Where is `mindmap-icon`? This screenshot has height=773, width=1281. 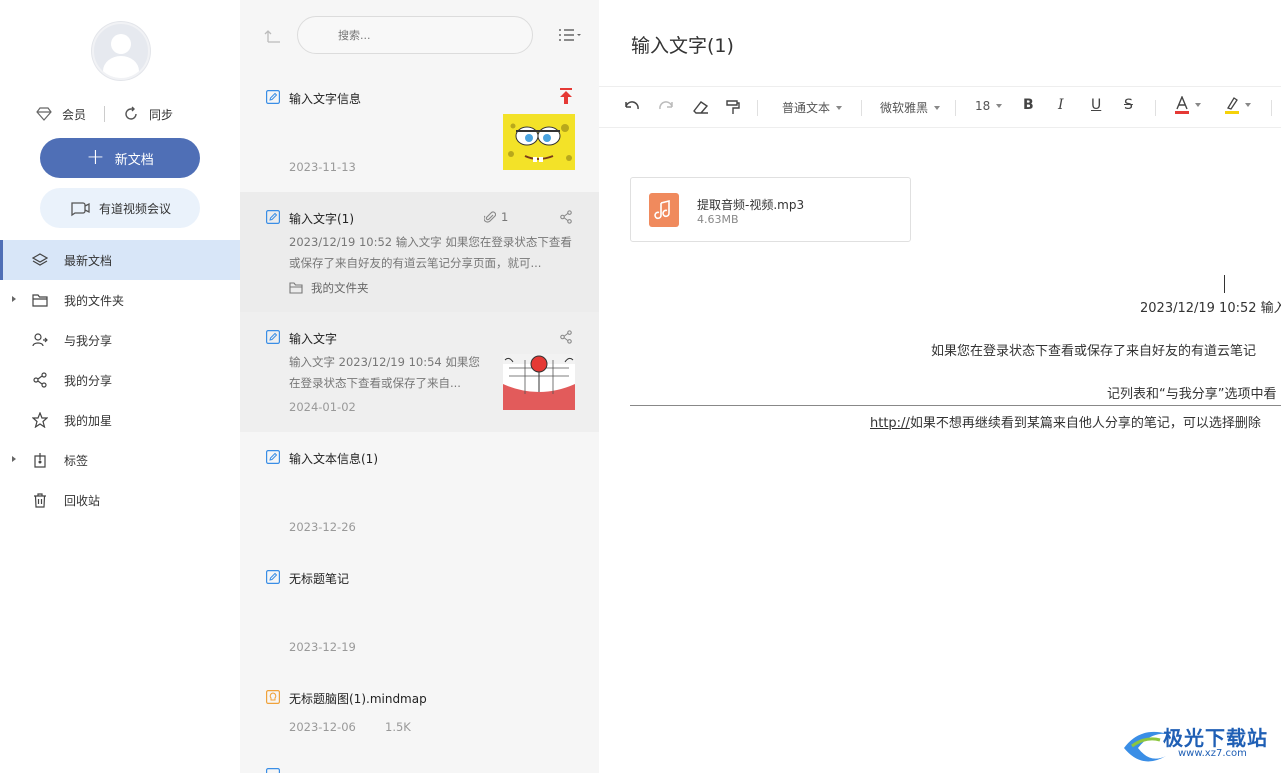 mindmap-icon is located at coordinates (273, 697).